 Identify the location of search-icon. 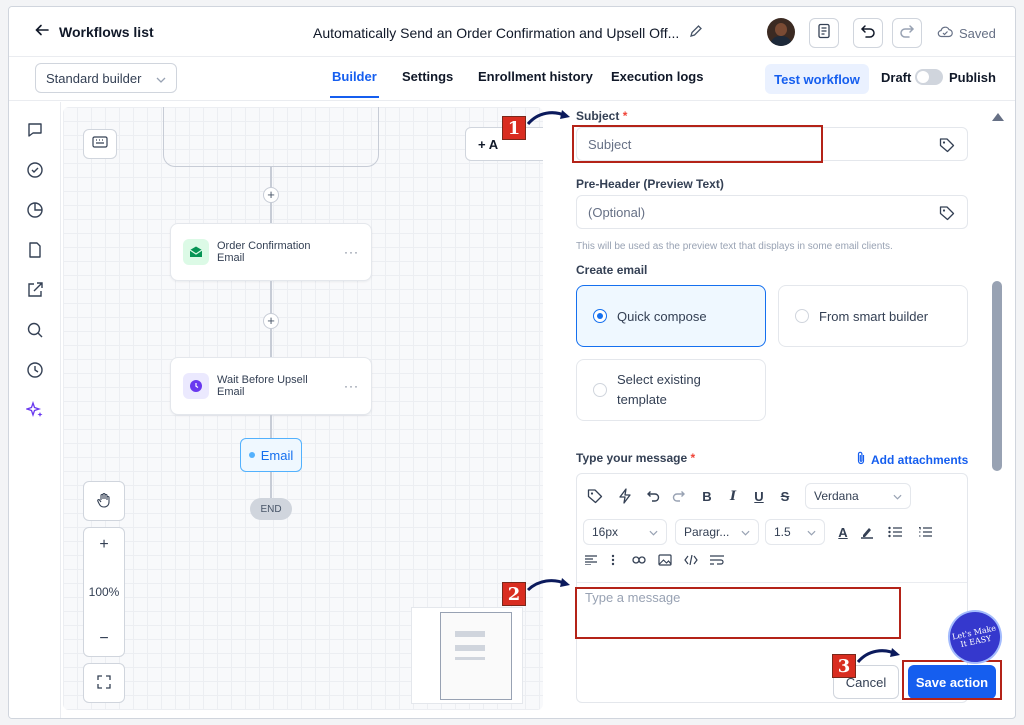
(35, 330).